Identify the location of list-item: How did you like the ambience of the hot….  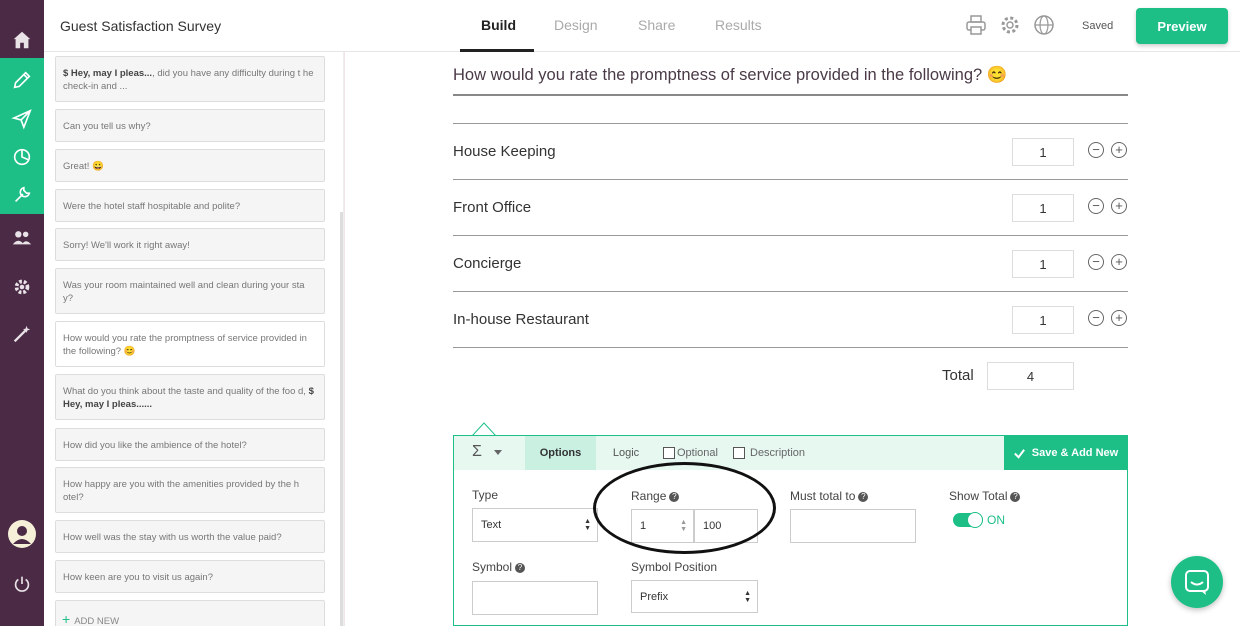
(190, 444).